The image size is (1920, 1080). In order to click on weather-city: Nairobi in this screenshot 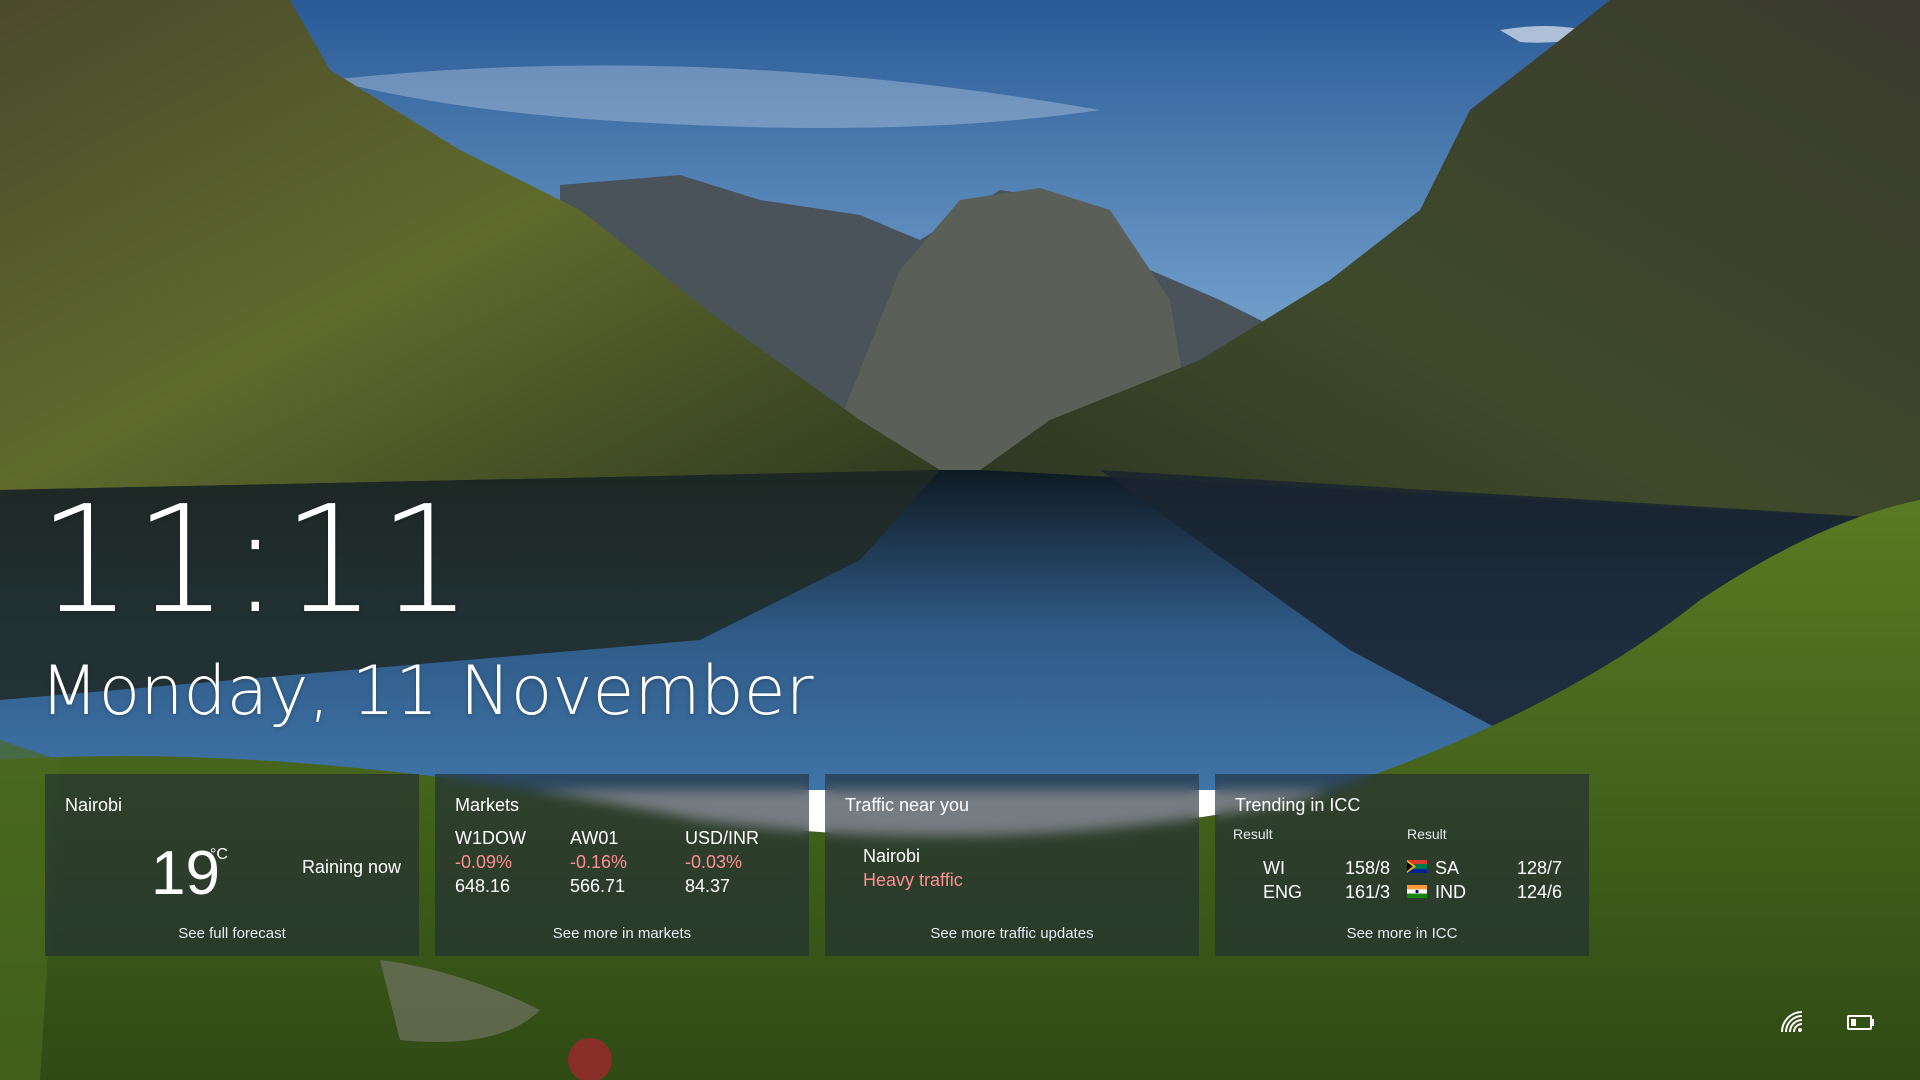, I will do `click(94, 805)`.